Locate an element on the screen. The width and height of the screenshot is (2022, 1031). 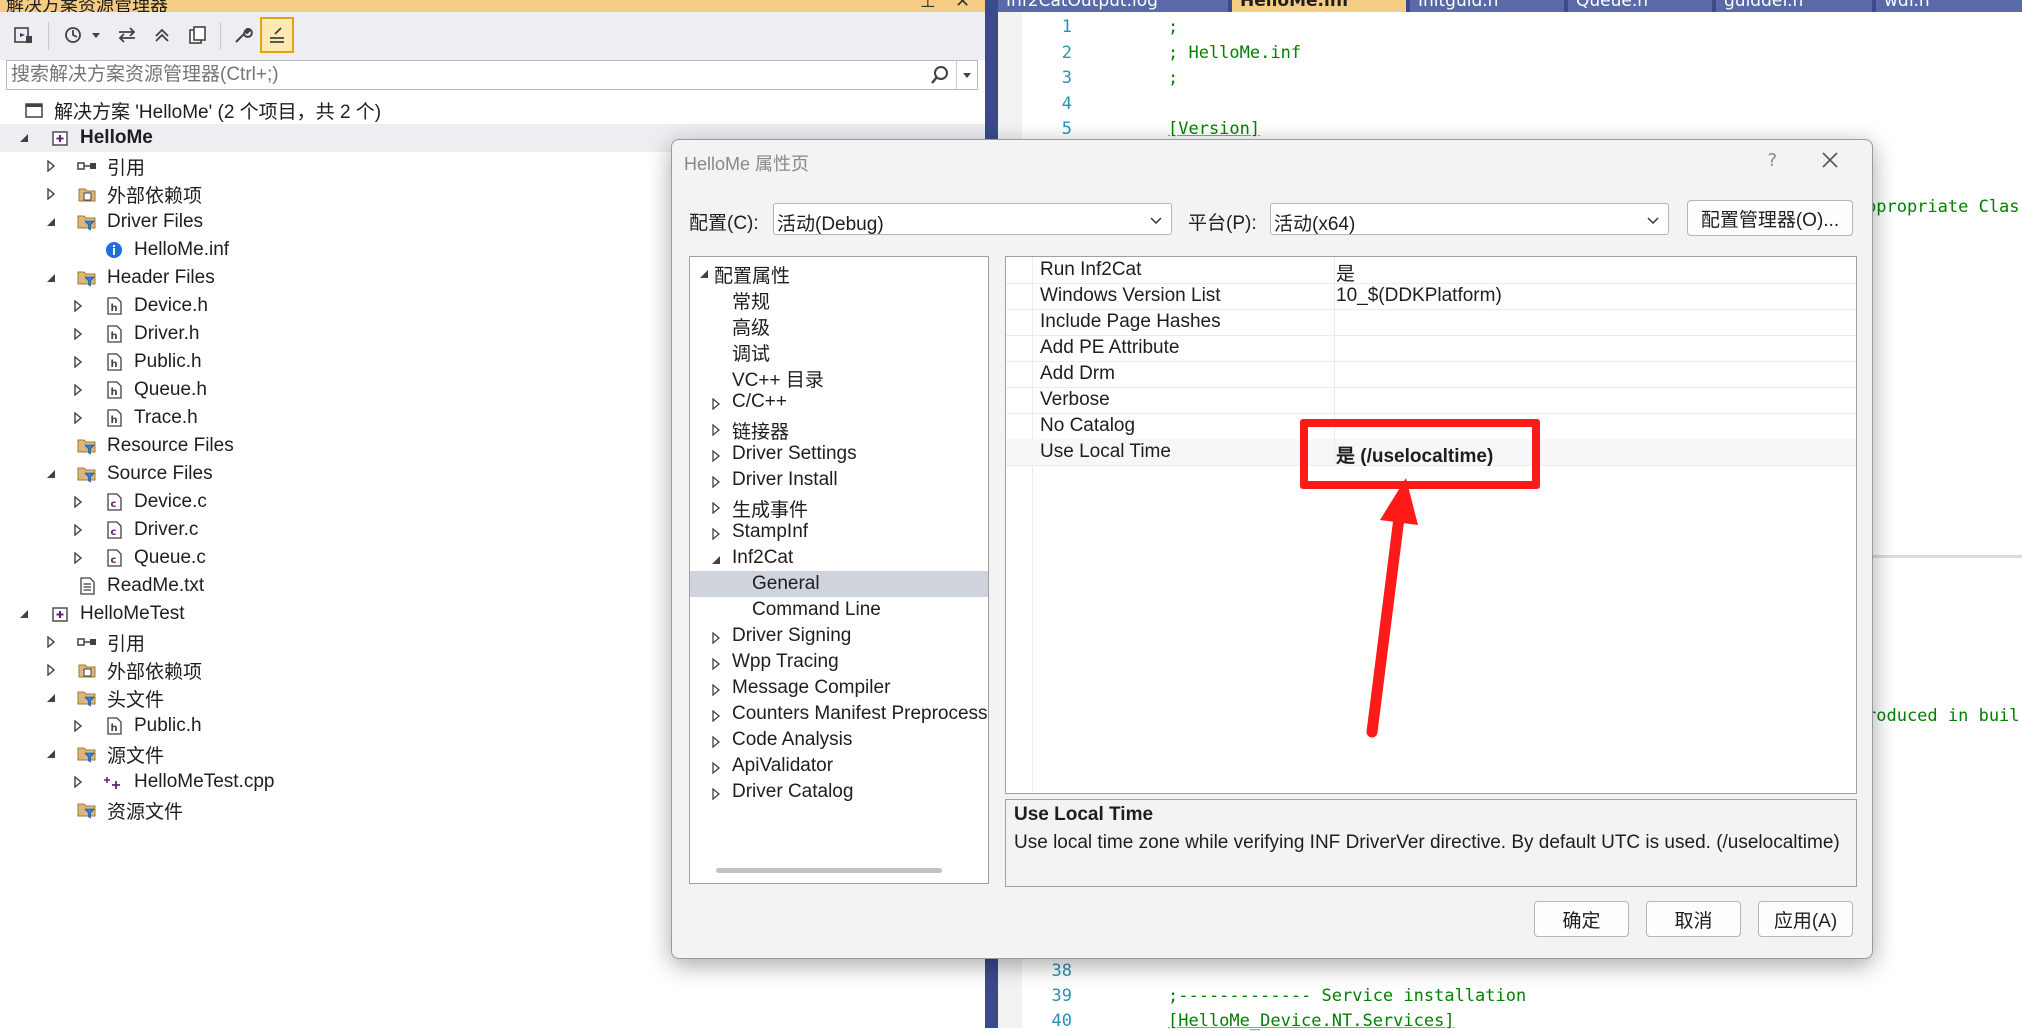
property-row: Add PE Attribute is located at coordinates (1431, 348).